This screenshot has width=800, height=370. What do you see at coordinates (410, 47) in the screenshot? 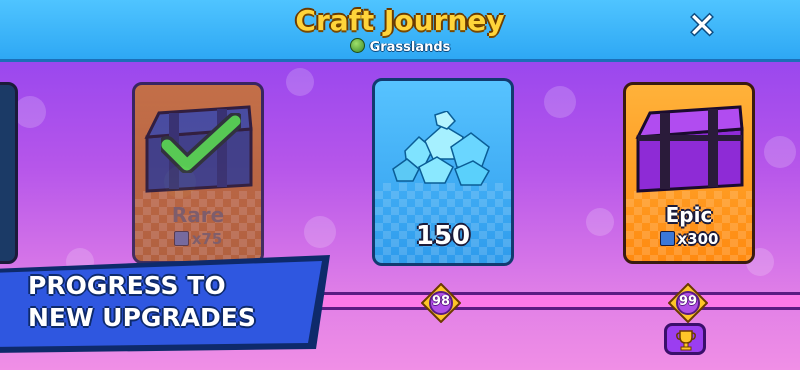
I see `region-name: Grasslands` at bounding box center [410, 47].